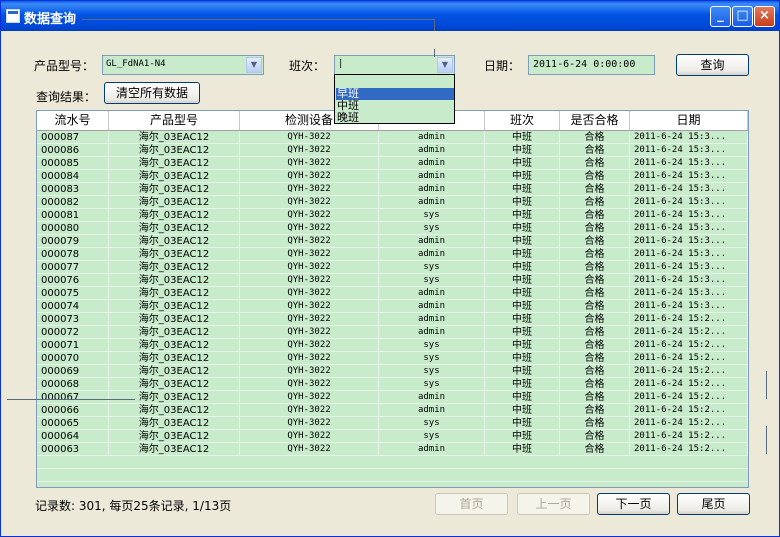 This screenshot has height=537, width=780. I want to click on cell-serial: 000073, so click(73, 319).